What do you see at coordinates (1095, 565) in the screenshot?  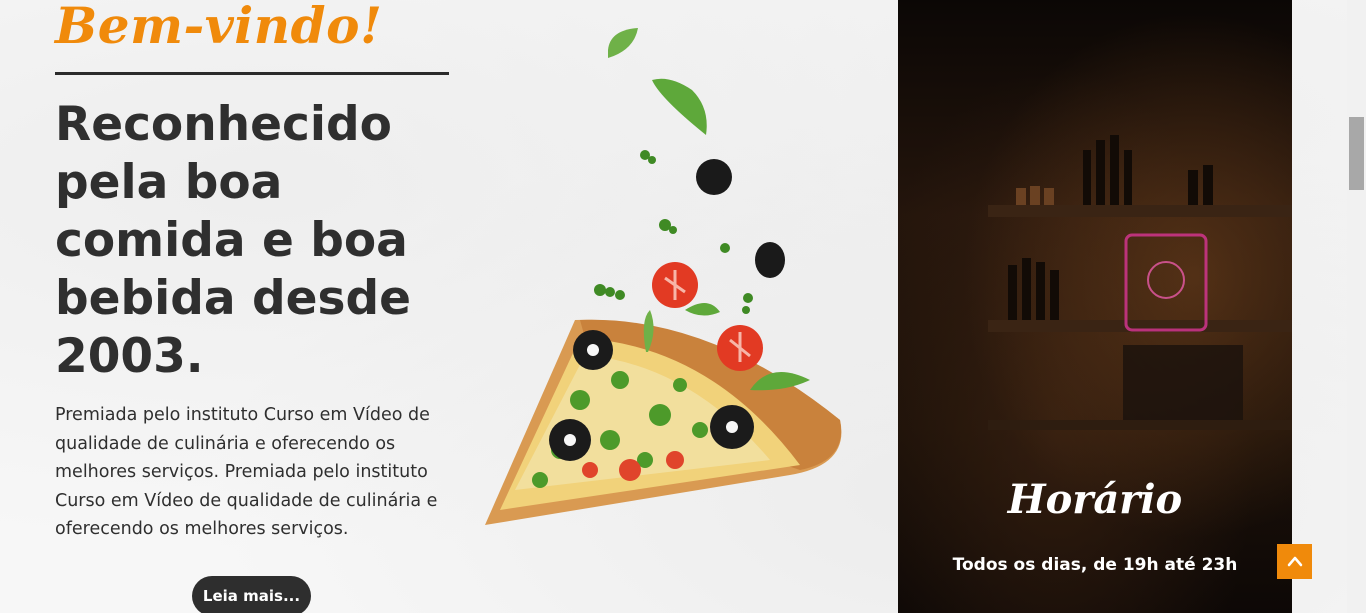 I see `hours-text: Todos os dias, de 19h até 23h` at bounding box center [1095, 565].